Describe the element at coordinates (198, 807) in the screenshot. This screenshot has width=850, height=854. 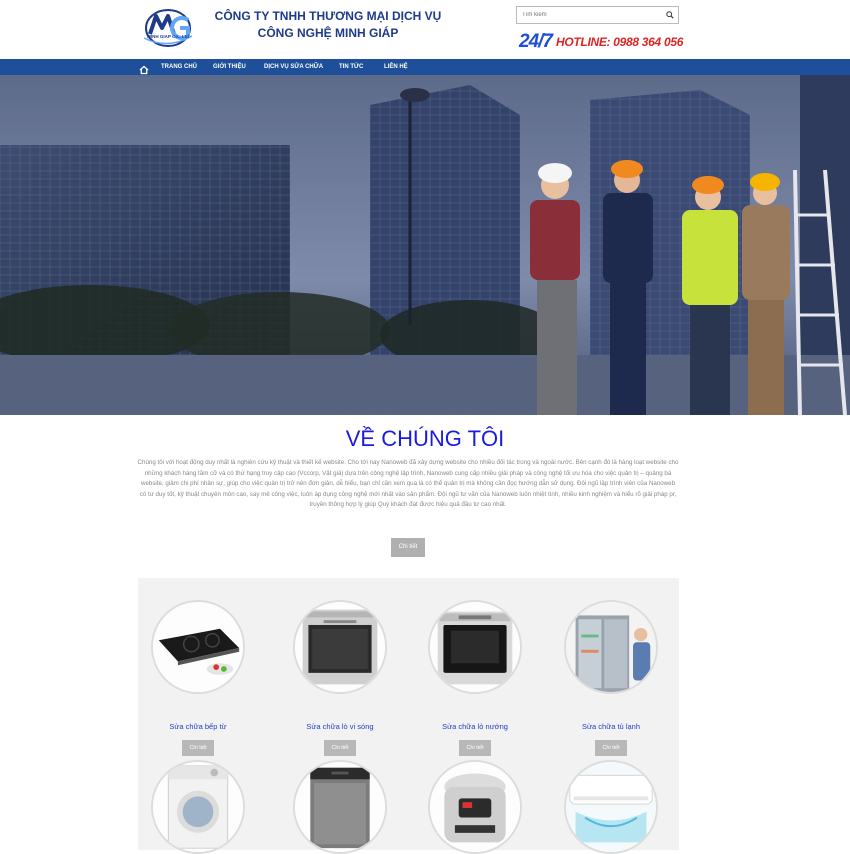
I see `washing-machine-image` at that location.